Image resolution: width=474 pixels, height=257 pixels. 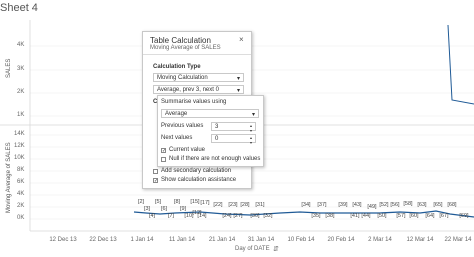 I want to click on point-label: [34], so click(x=306, y=205).